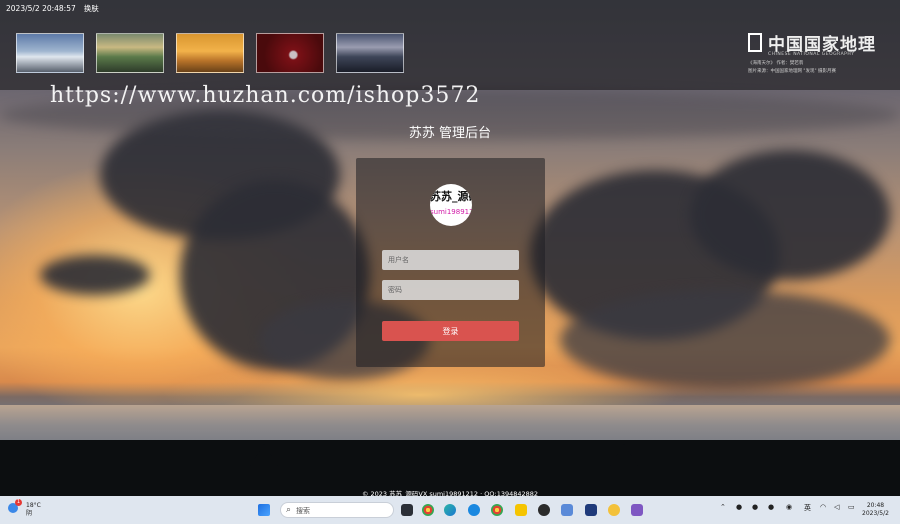  Describe the element at coordinates (265, 95) in the screenshot. I see `watermark-url: https://www.huzhan.com/ishop3572` at that location.